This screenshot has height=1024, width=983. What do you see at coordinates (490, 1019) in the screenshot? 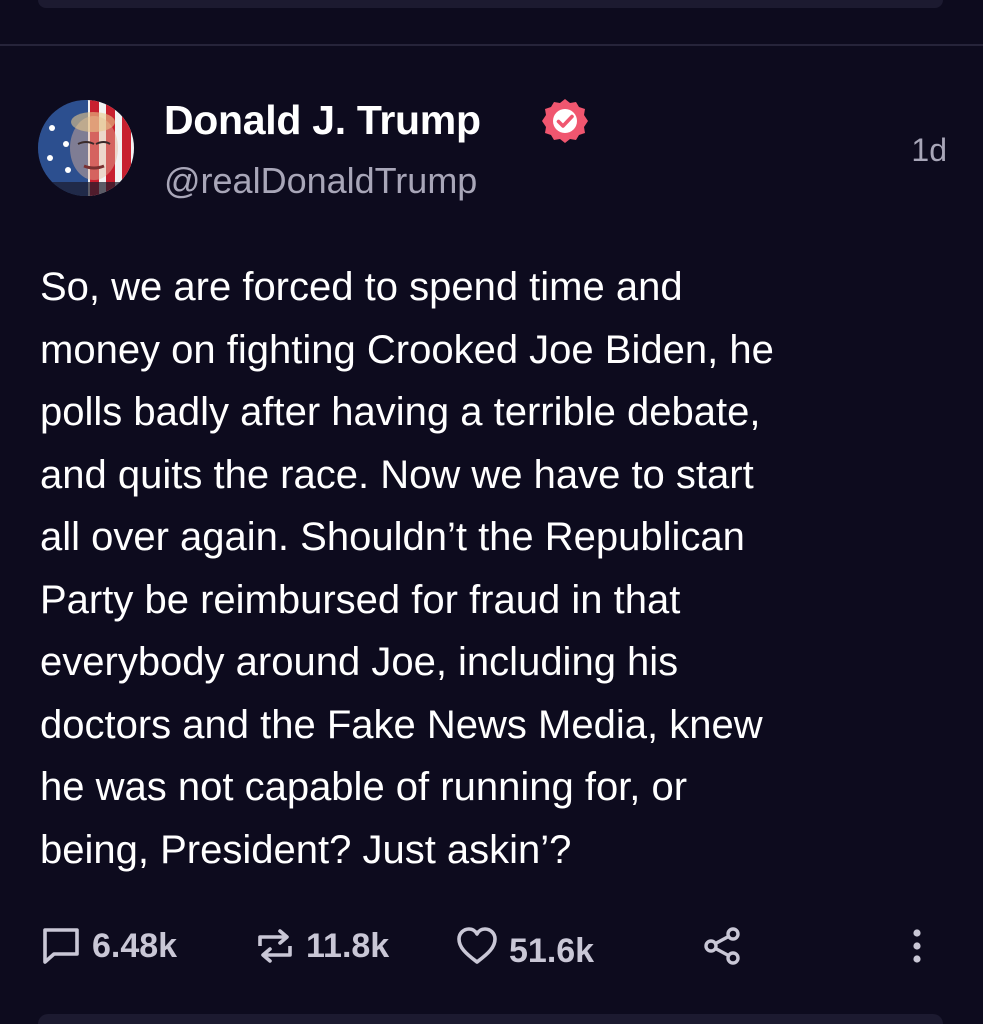
I see `next-card-edge` at bounding box center [490, 1019].